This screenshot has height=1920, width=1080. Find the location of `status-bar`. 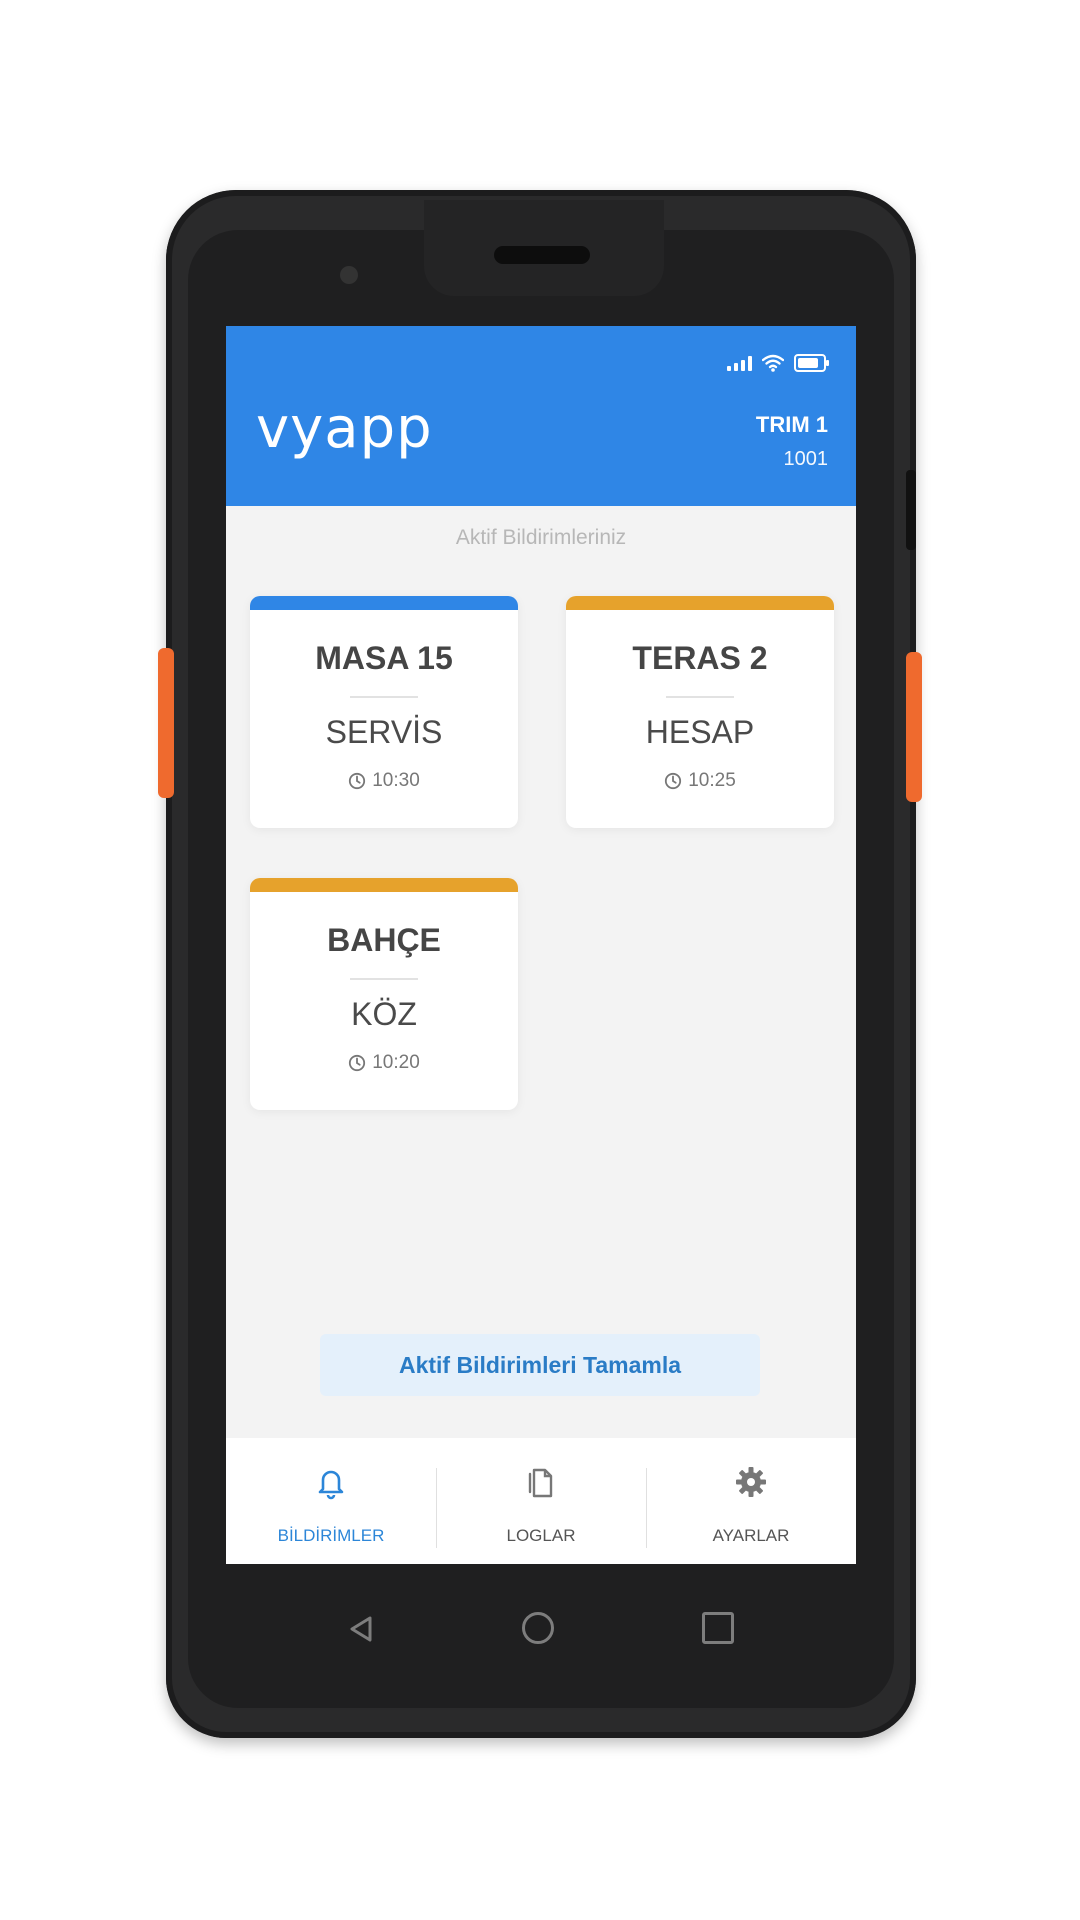

status-bar is located at coordinates (778, 363).